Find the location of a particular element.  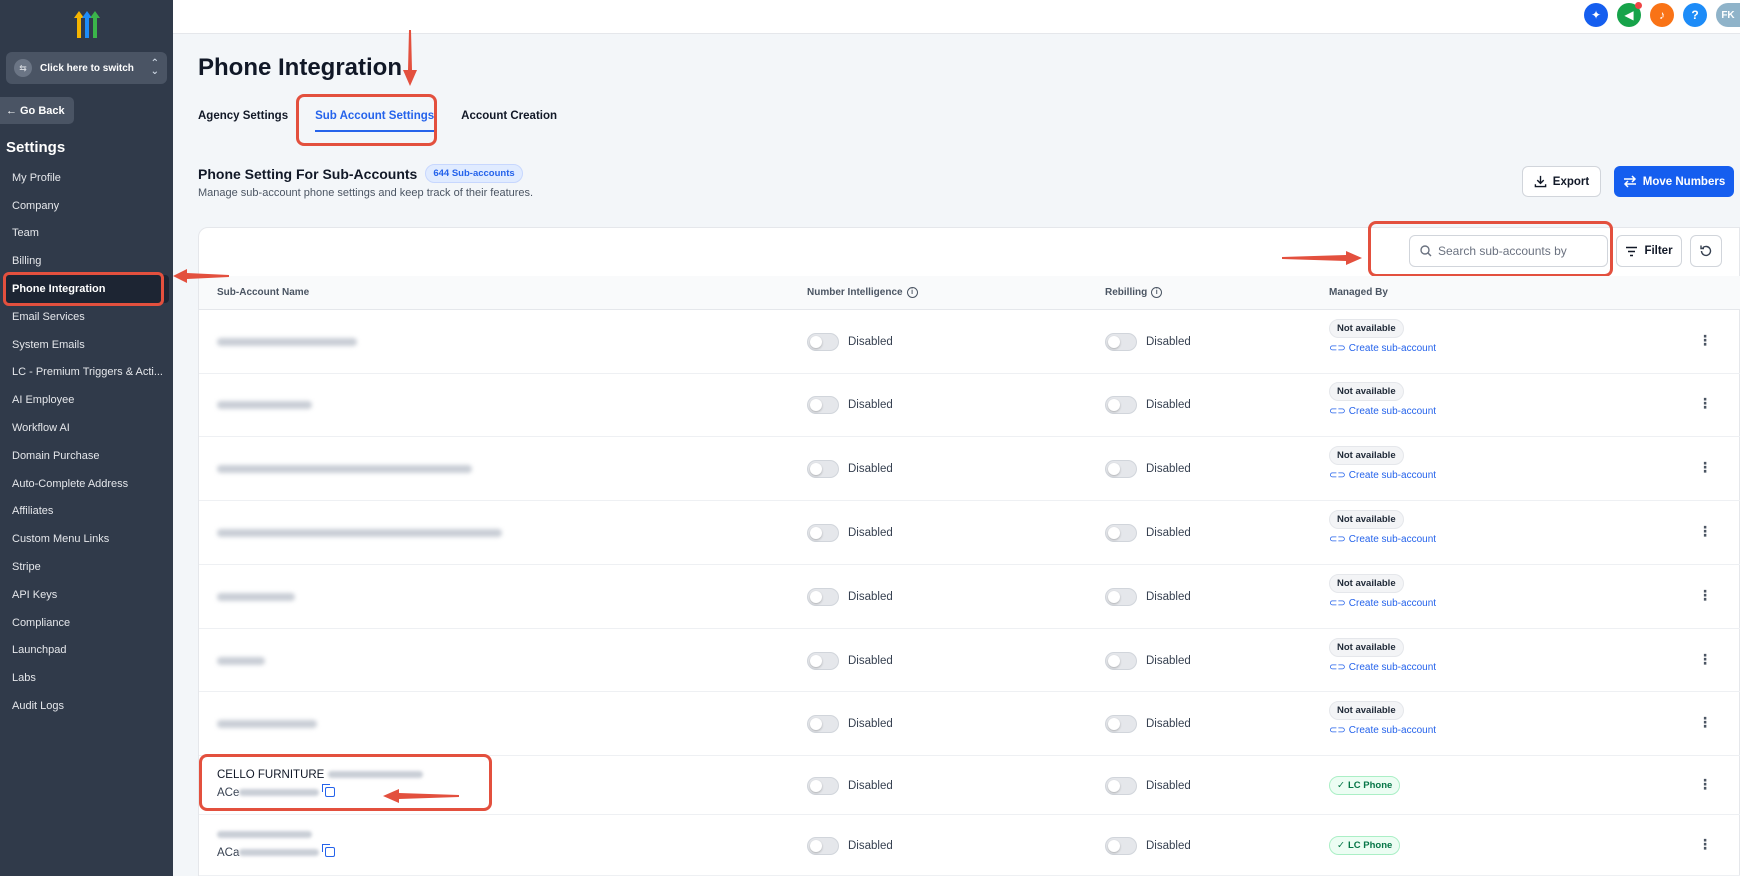

switch-icon: ⇆ is located at coordinates (23, 68).